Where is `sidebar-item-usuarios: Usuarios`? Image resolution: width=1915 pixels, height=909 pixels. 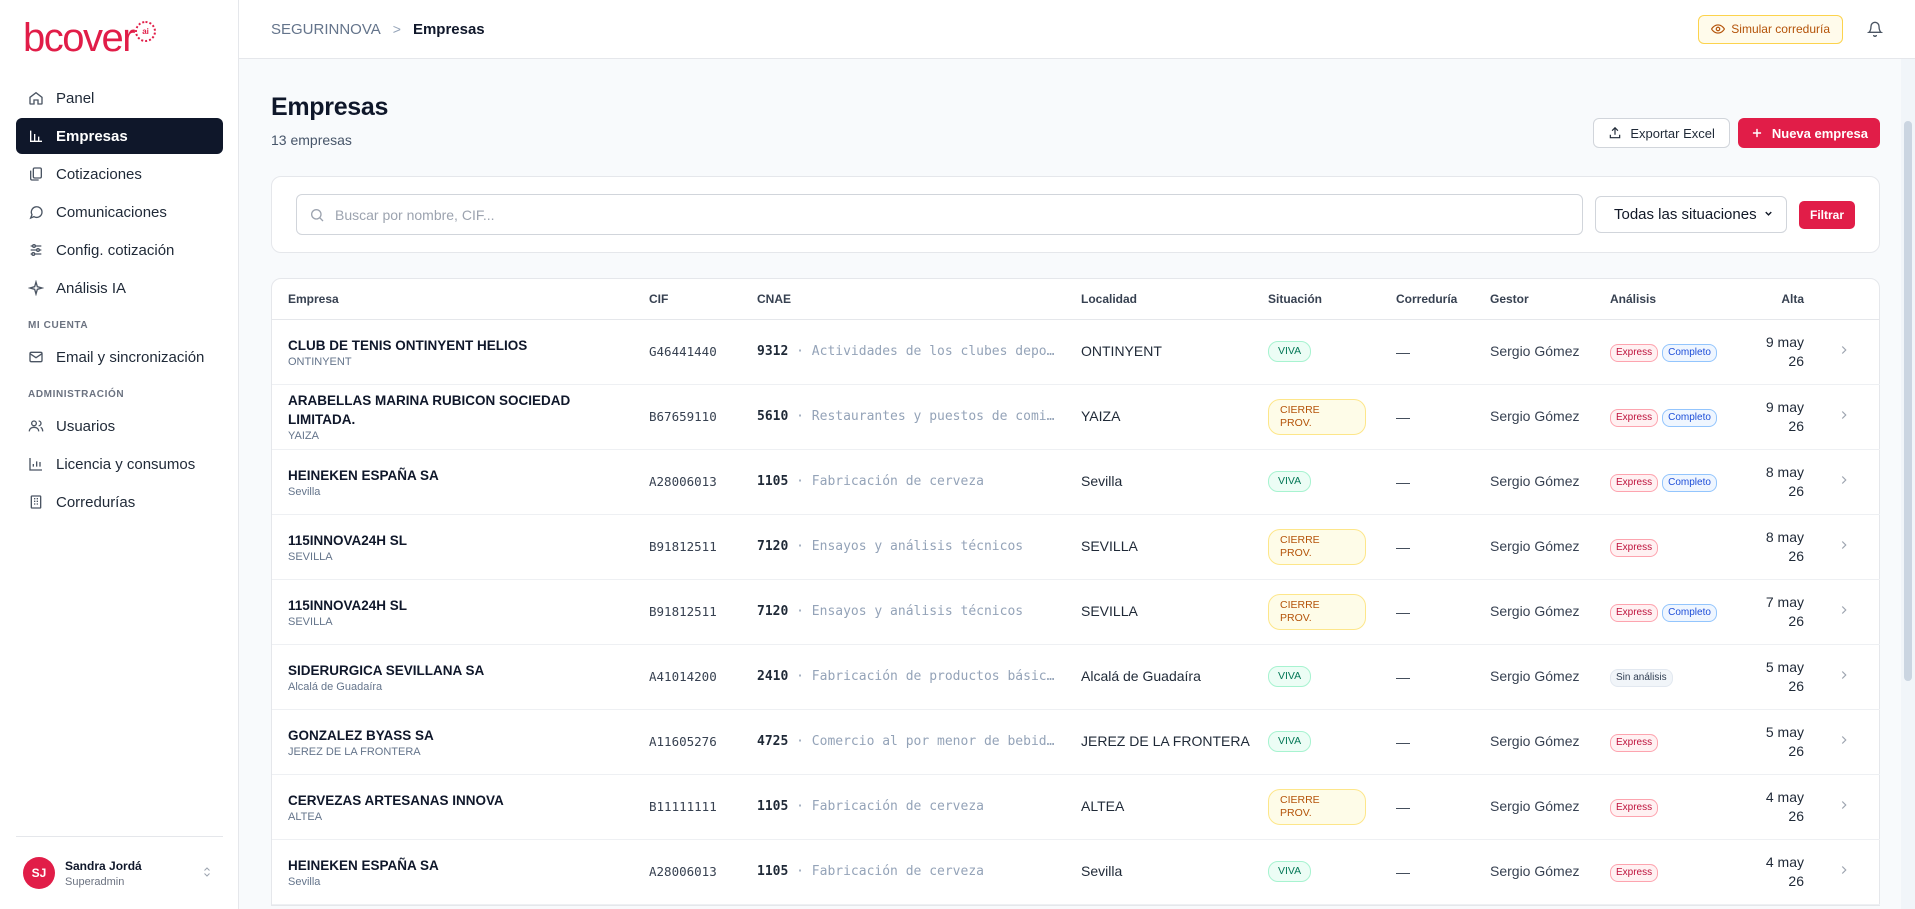 sidebar-item-usuarios: Usuarios is located at coordinates (119, 426).